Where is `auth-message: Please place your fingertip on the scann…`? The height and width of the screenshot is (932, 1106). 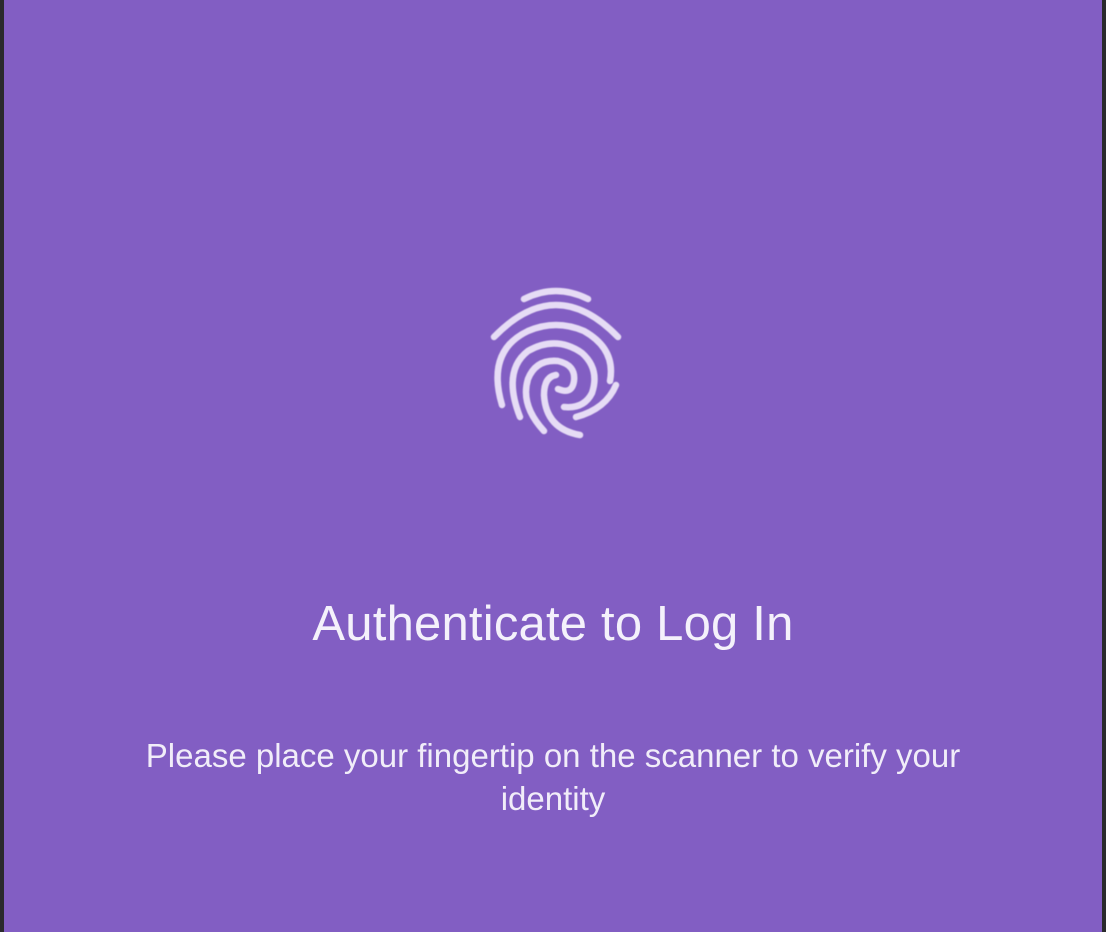 auth-message: Please place your fingertip on the scann… is located at coordinates (553, 777).